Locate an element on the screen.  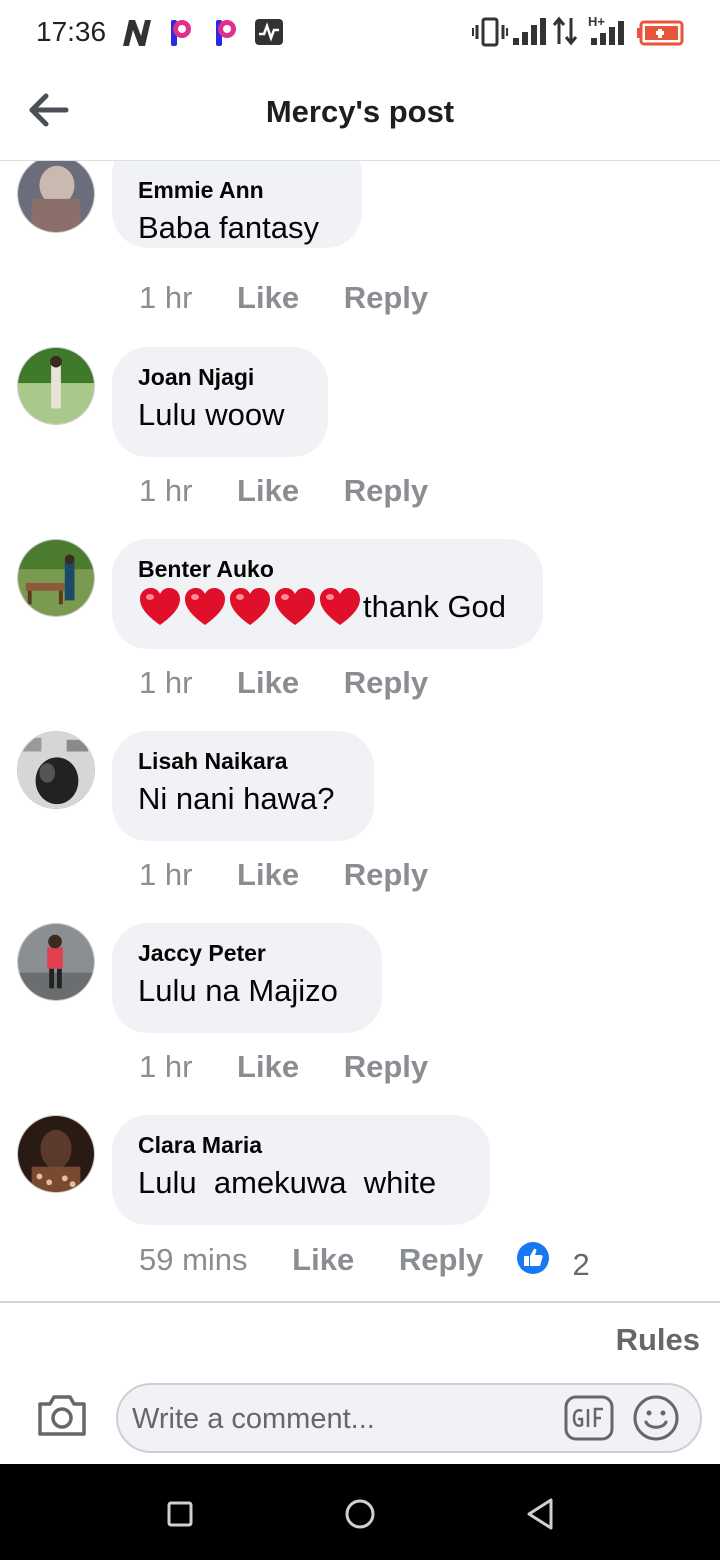
page-title: Mercy's post is located at coordinates (360, 111).